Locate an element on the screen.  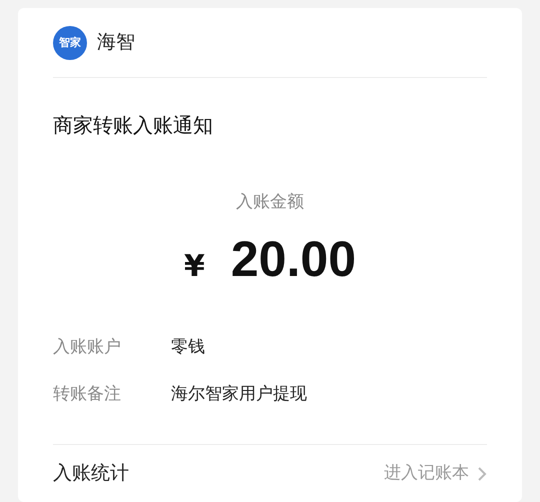
detail-label: 转账备注 is located at coordinates (87, 394).